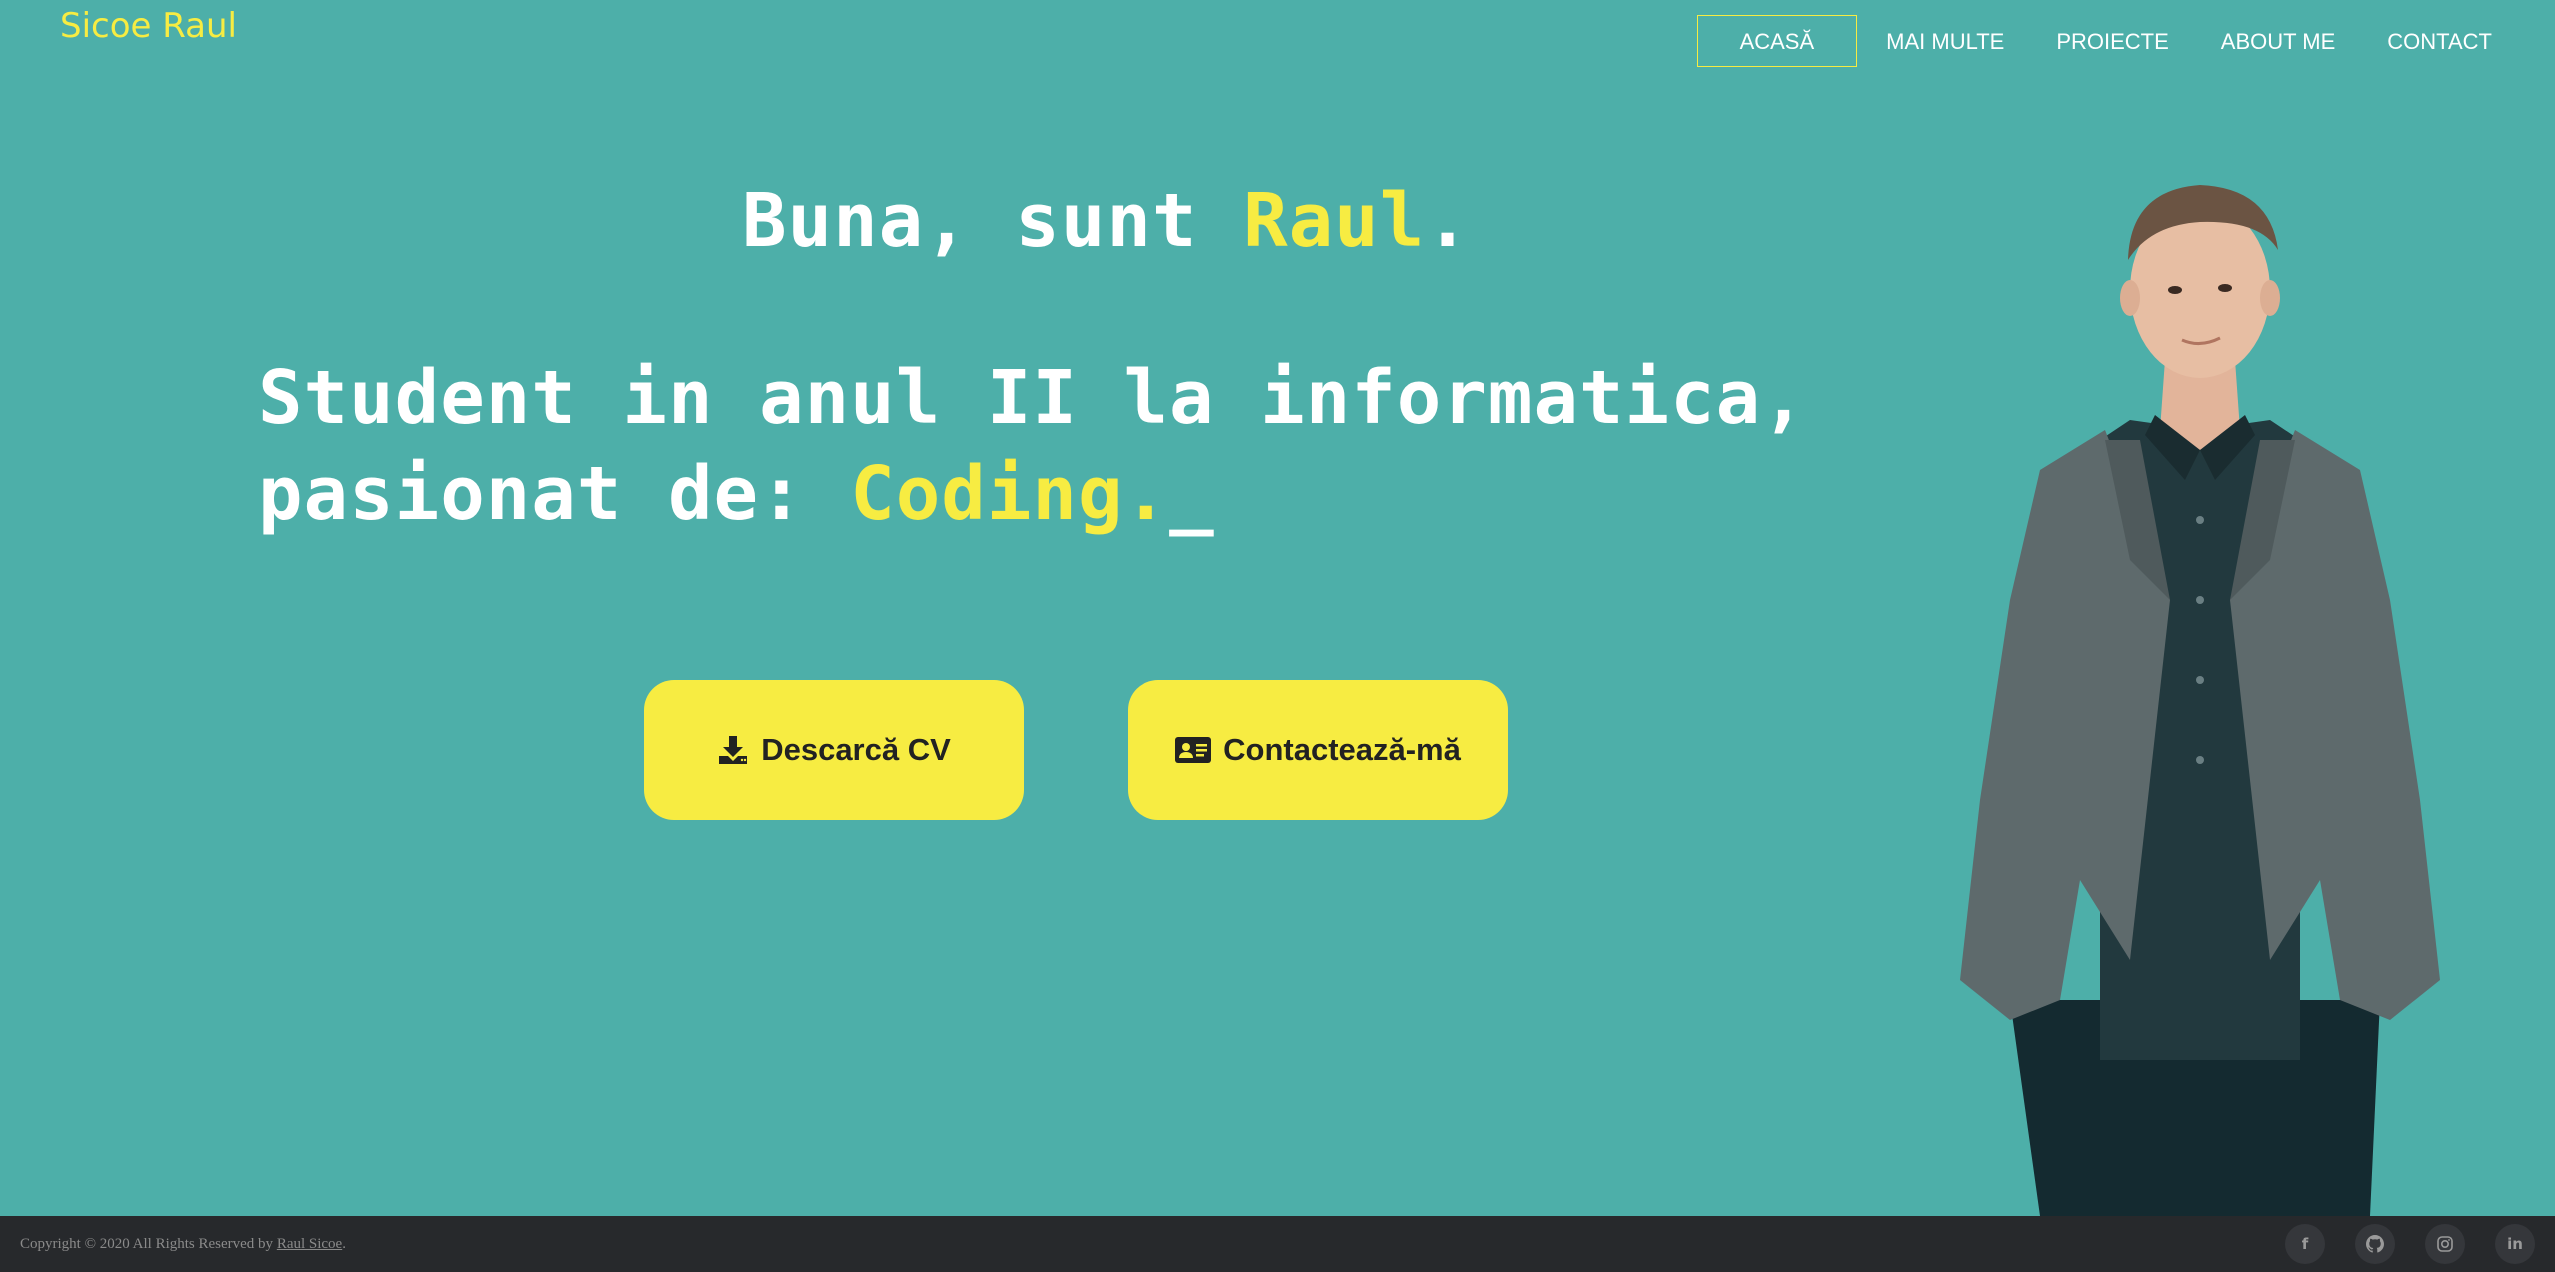  I want to click on facebook-glyph: f, so click(2305, 1244).